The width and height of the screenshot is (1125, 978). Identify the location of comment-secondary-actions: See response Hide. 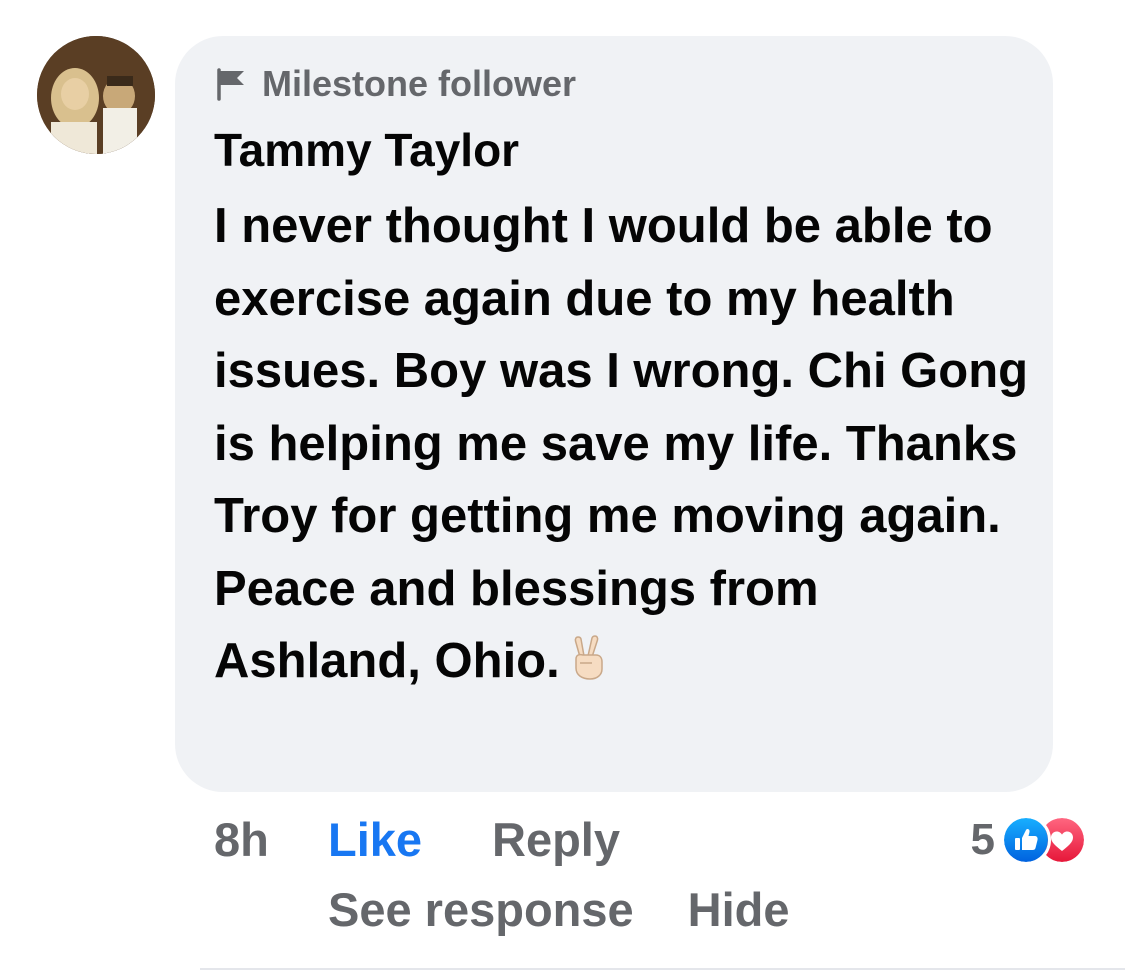
(559, 910).